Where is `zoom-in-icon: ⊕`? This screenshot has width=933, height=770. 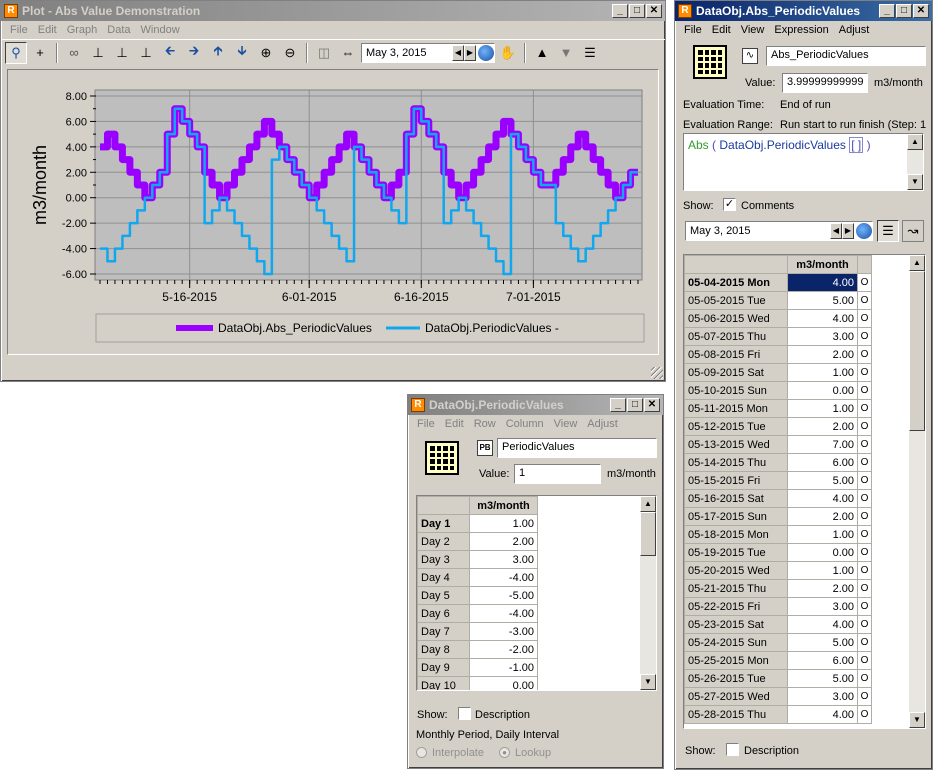
zoom-in-icon: ⊕ is located at coordinates (266, 53).